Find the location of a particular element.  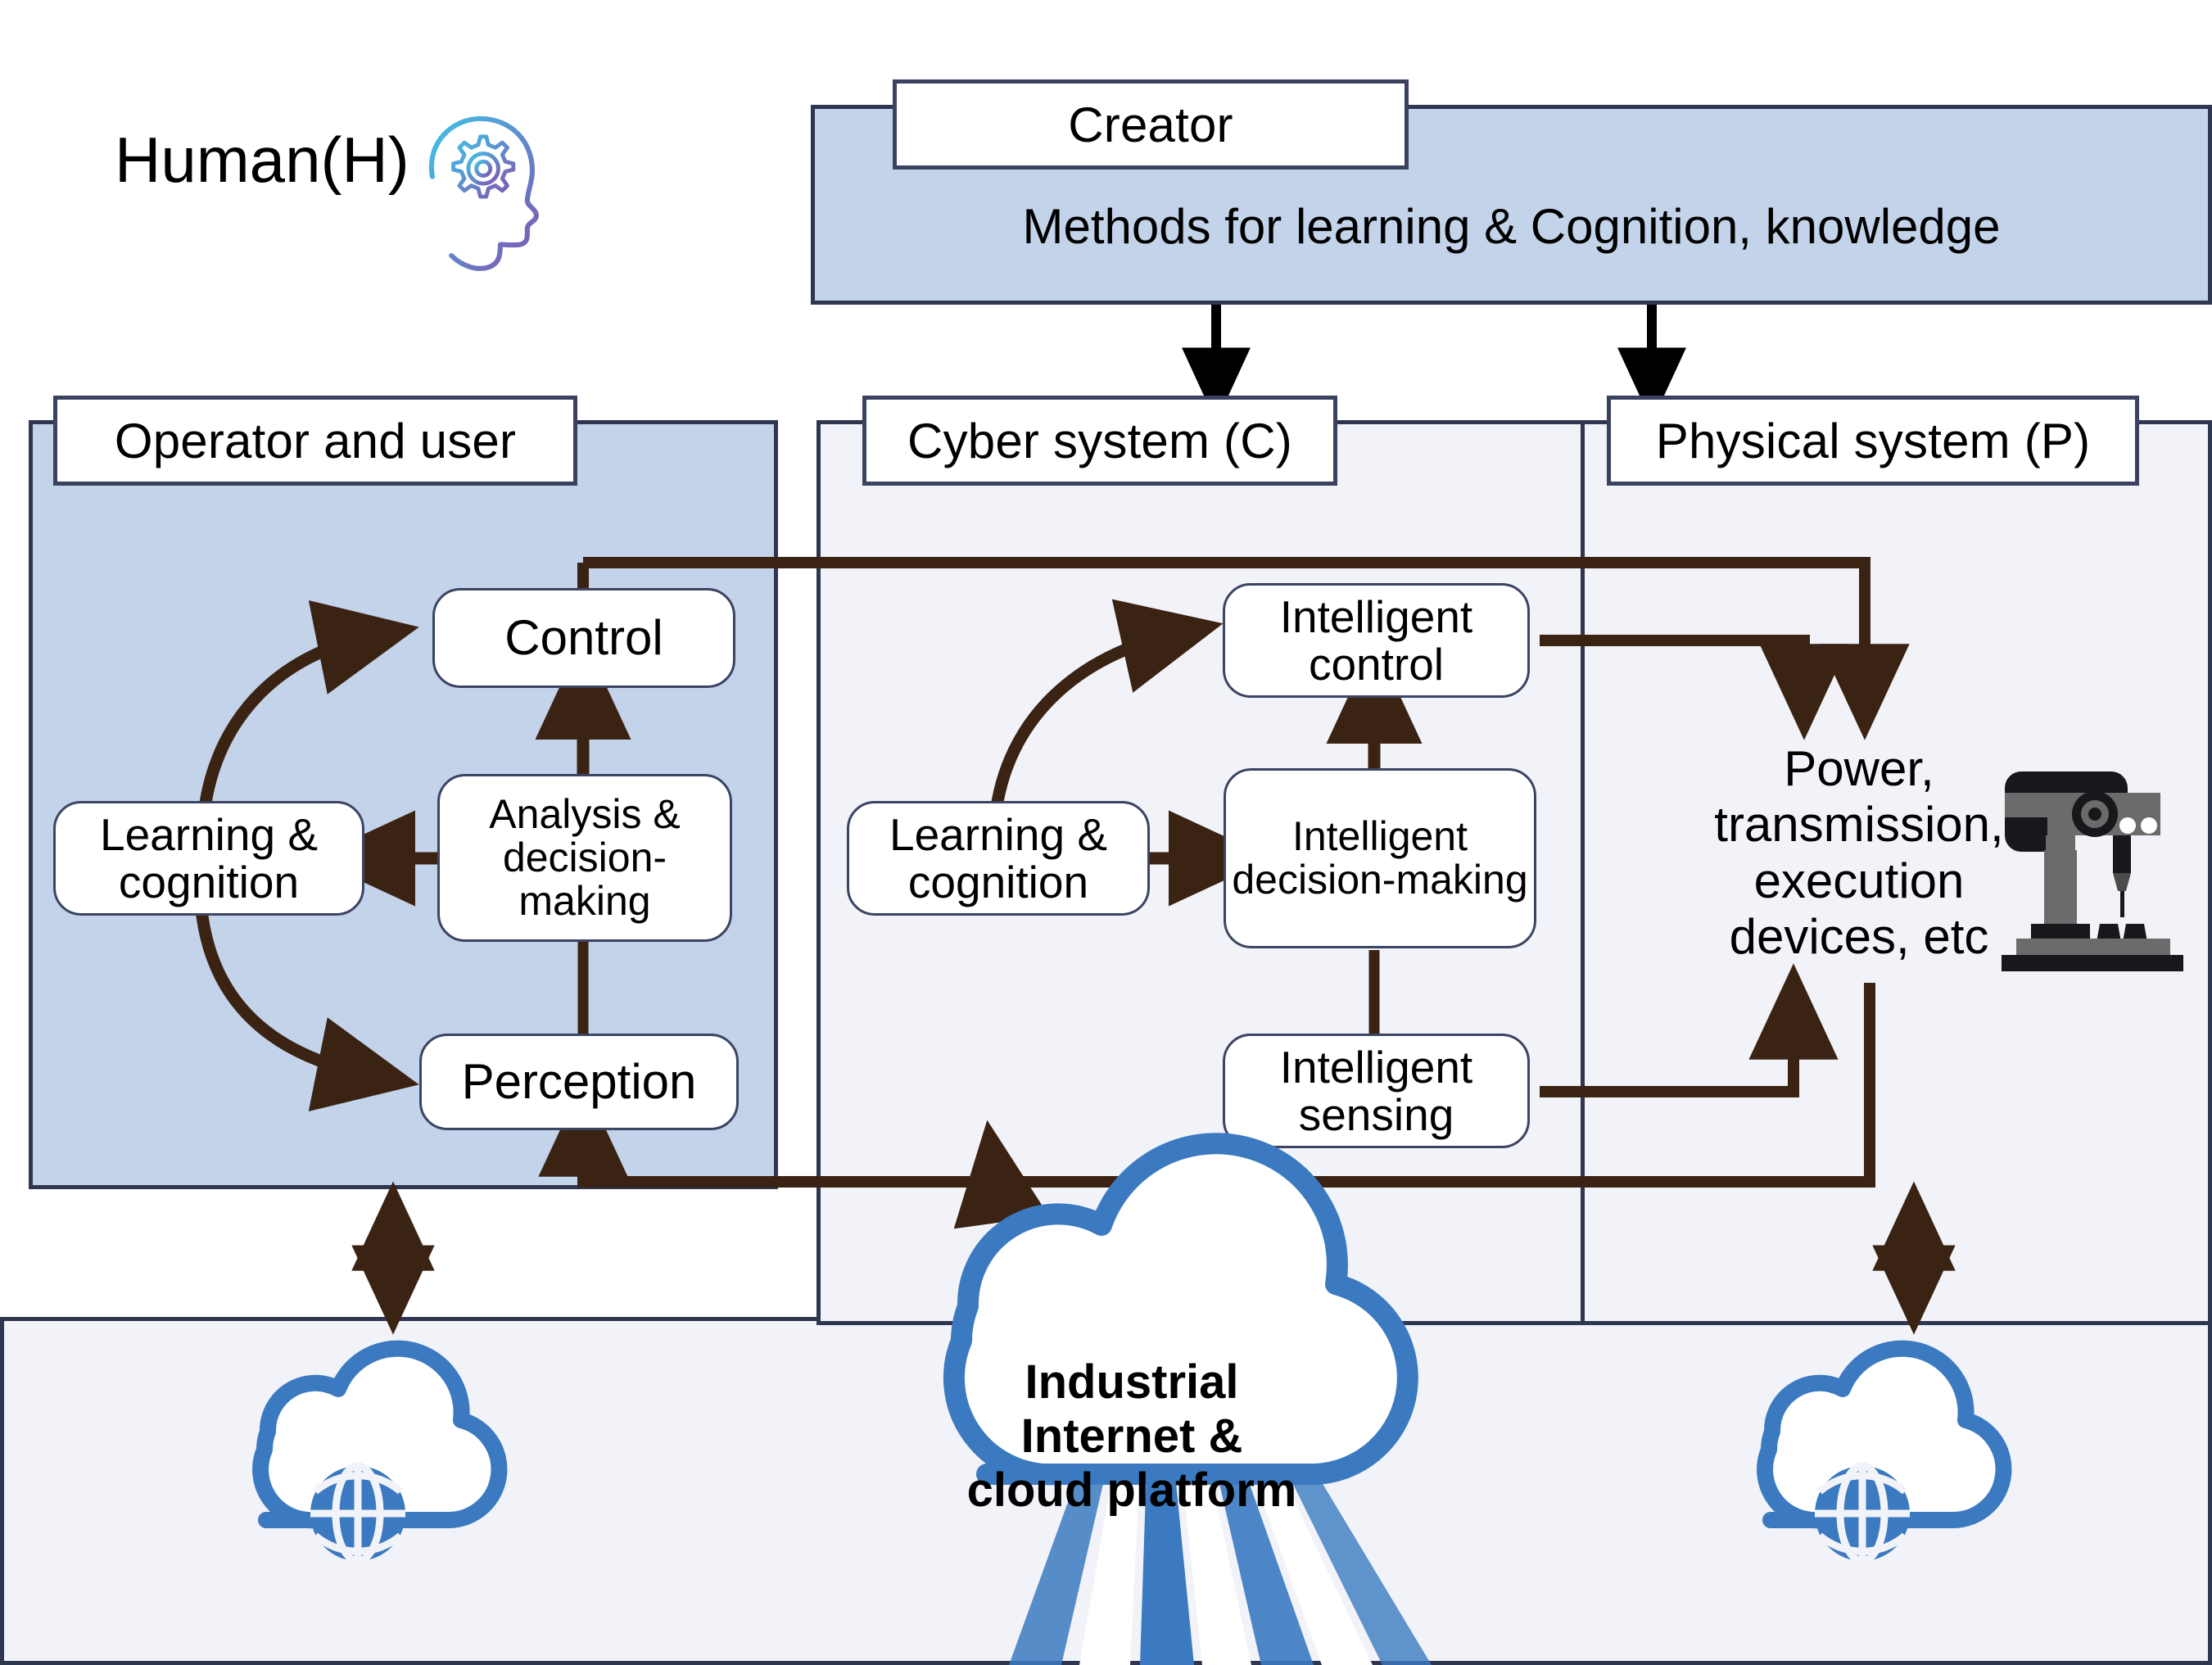

node-learning-cognition-cyber: Learning & cognition is located at coordinates (998, 859).